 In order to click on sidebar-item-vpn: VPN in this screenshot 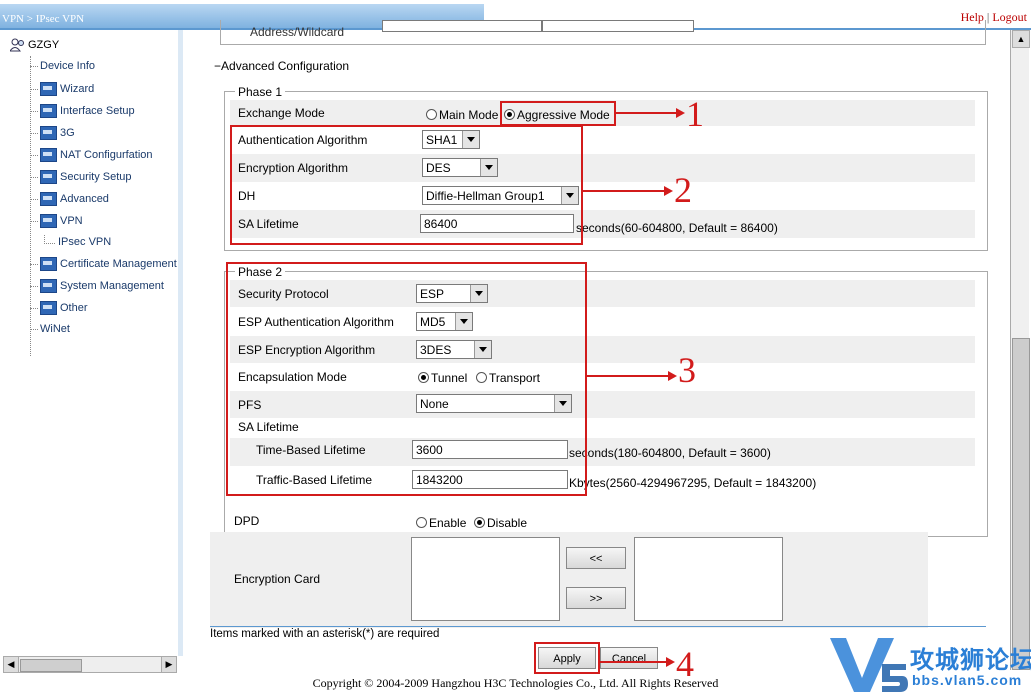, I will do `click(56, 221)`.